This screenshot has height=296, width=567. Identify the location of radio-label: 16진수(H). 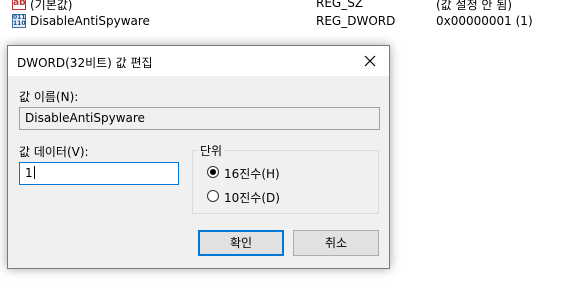
(252, 174).